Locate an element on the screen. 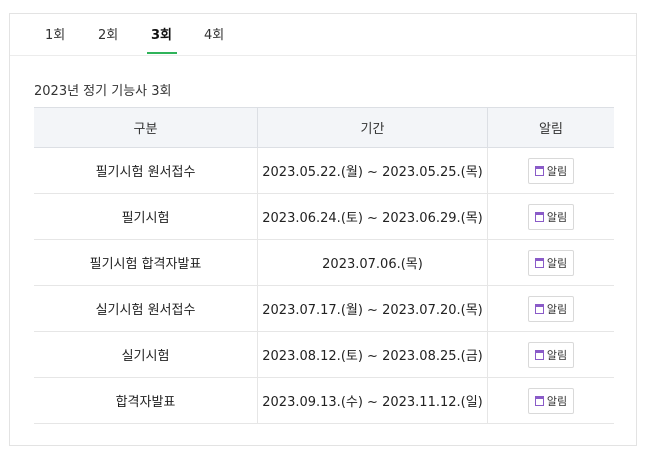 Image resolution: width=648 pixels, height=452 pixels. tab-round-2: 2회 is located at coordinates (108, 36).